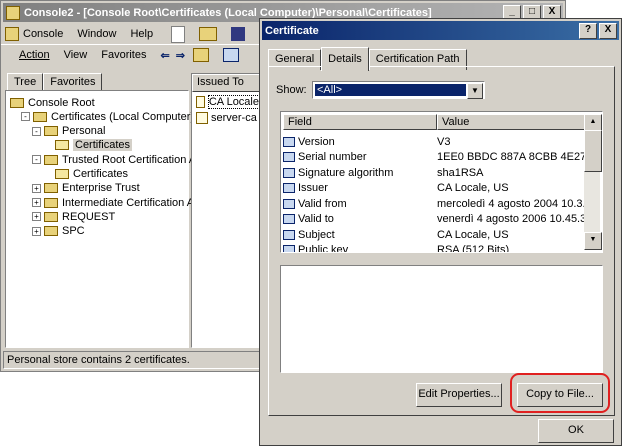  I want to click on table-row: Signature algorithm sha1RSA, so click(434, 172).